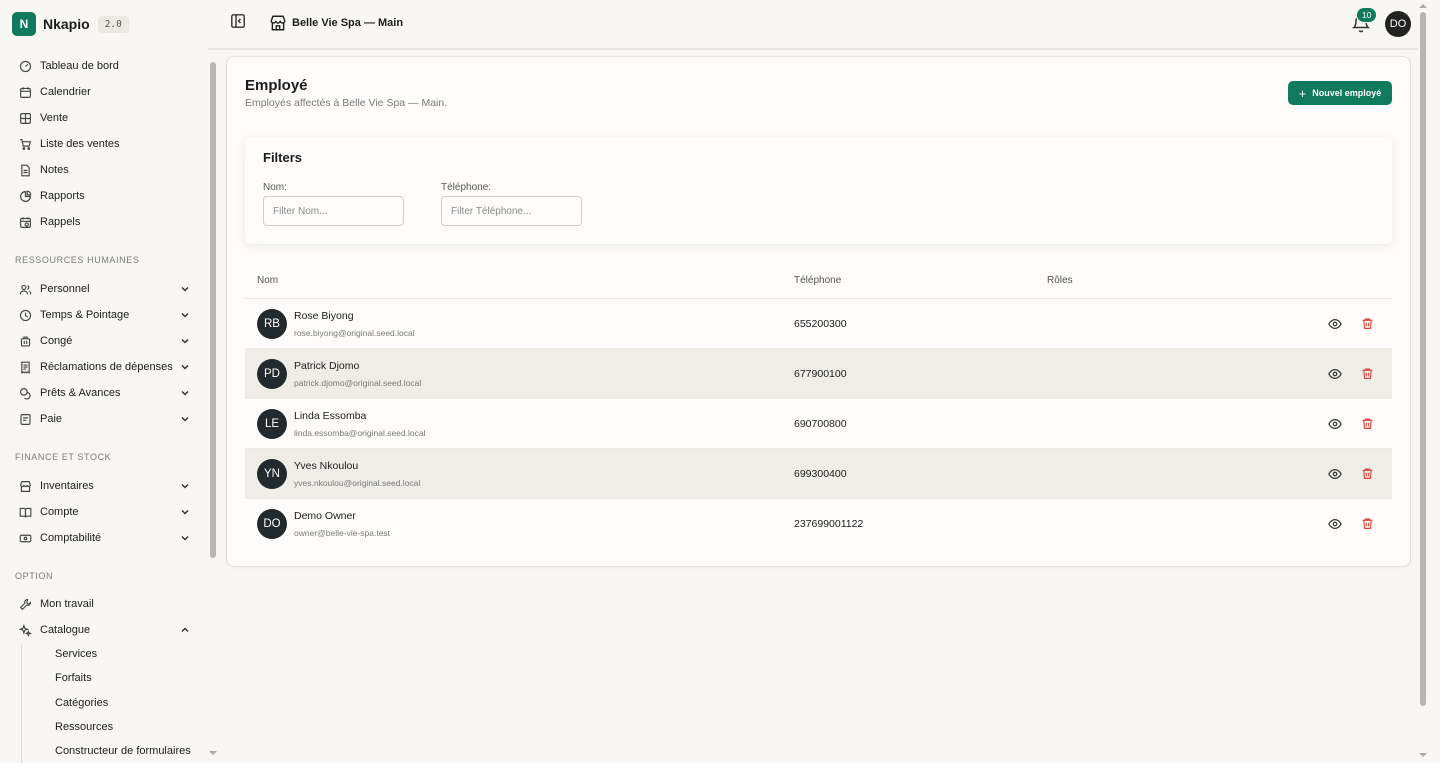 The width and height of the screenshot is (1440, 763). What do you see at coordinates (104, 315) in the screenshot?
I see `nav-item-time: Temps & Pointage` at bounding box center [104, 315].